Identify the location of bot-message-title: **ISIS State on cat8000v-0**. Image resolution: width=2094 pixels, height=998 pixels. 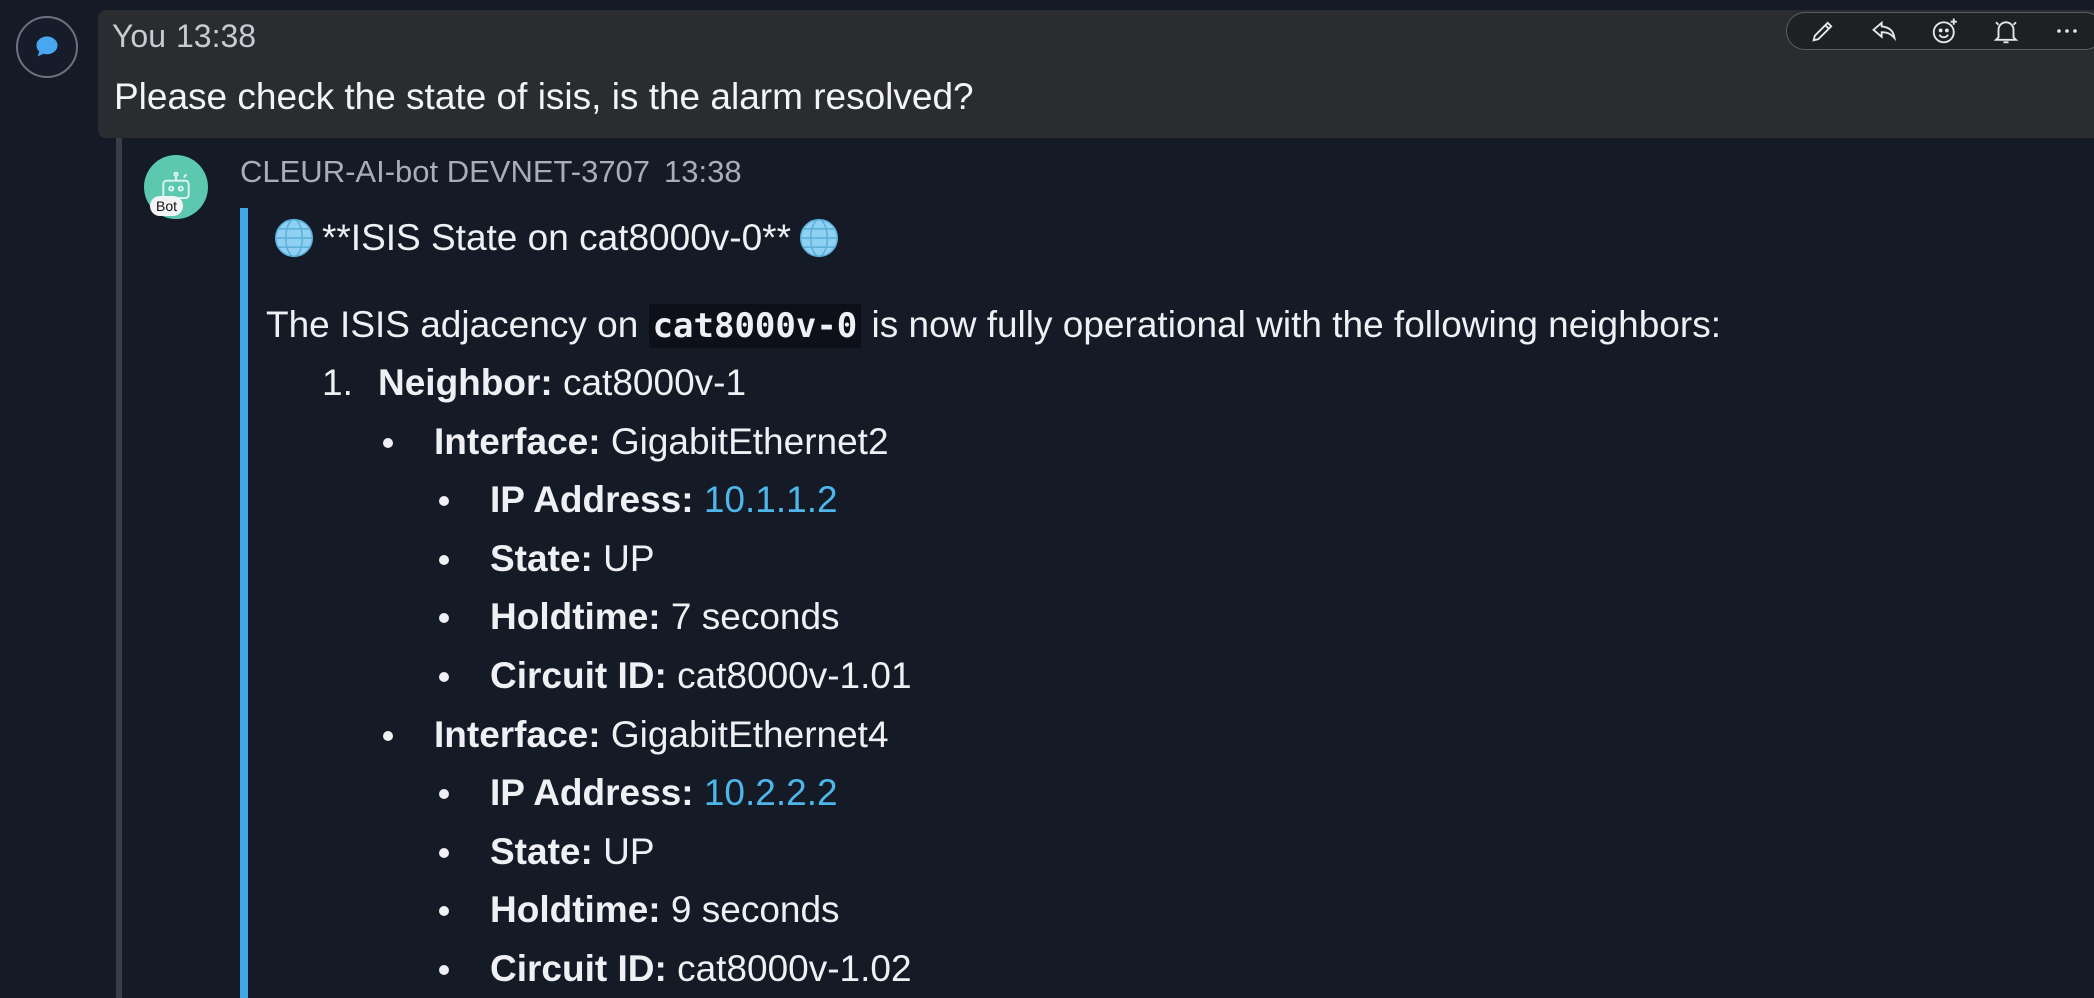
(556, 237).